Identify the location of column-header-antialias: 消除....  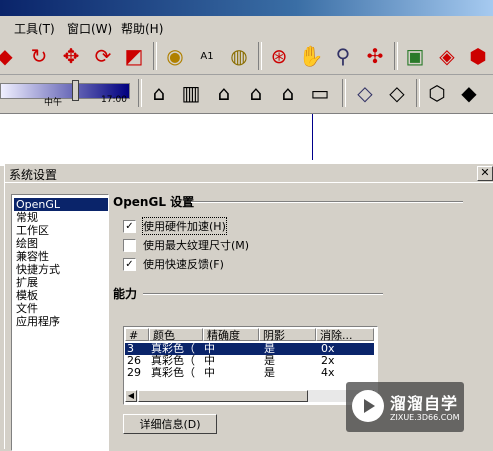
(345, 335).